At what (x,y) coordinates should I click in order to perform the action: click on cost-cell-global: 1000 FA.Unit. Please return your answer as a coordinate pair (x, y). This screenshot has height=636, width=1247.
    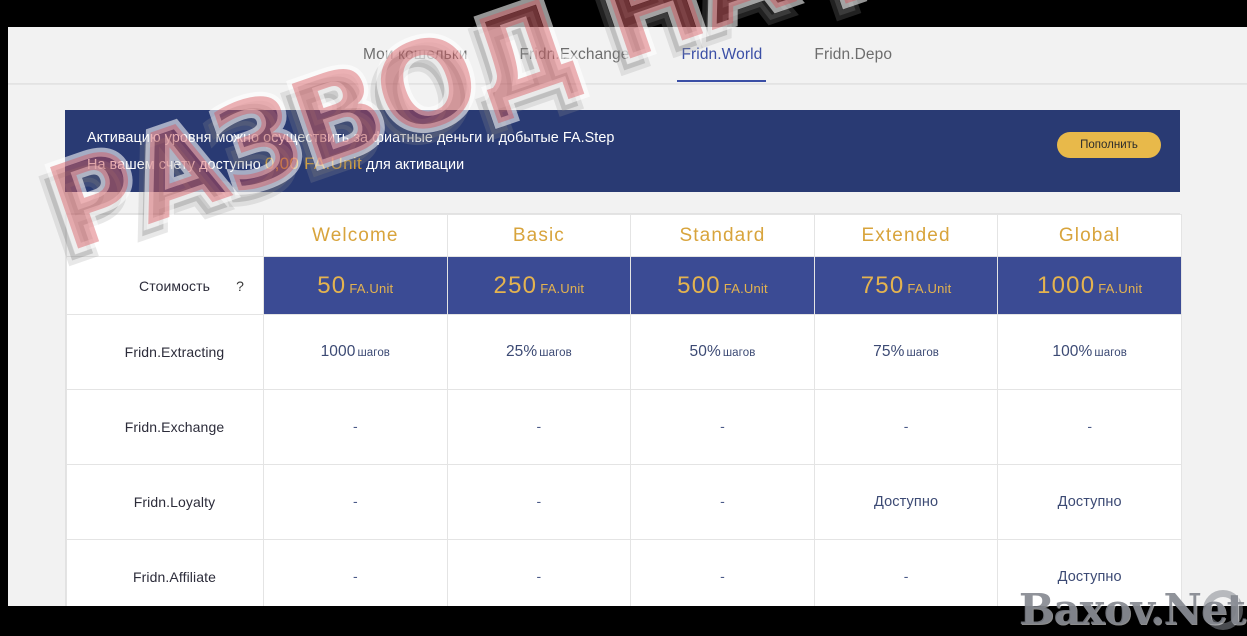
    Looking at the image, I should click on (1089, 285).